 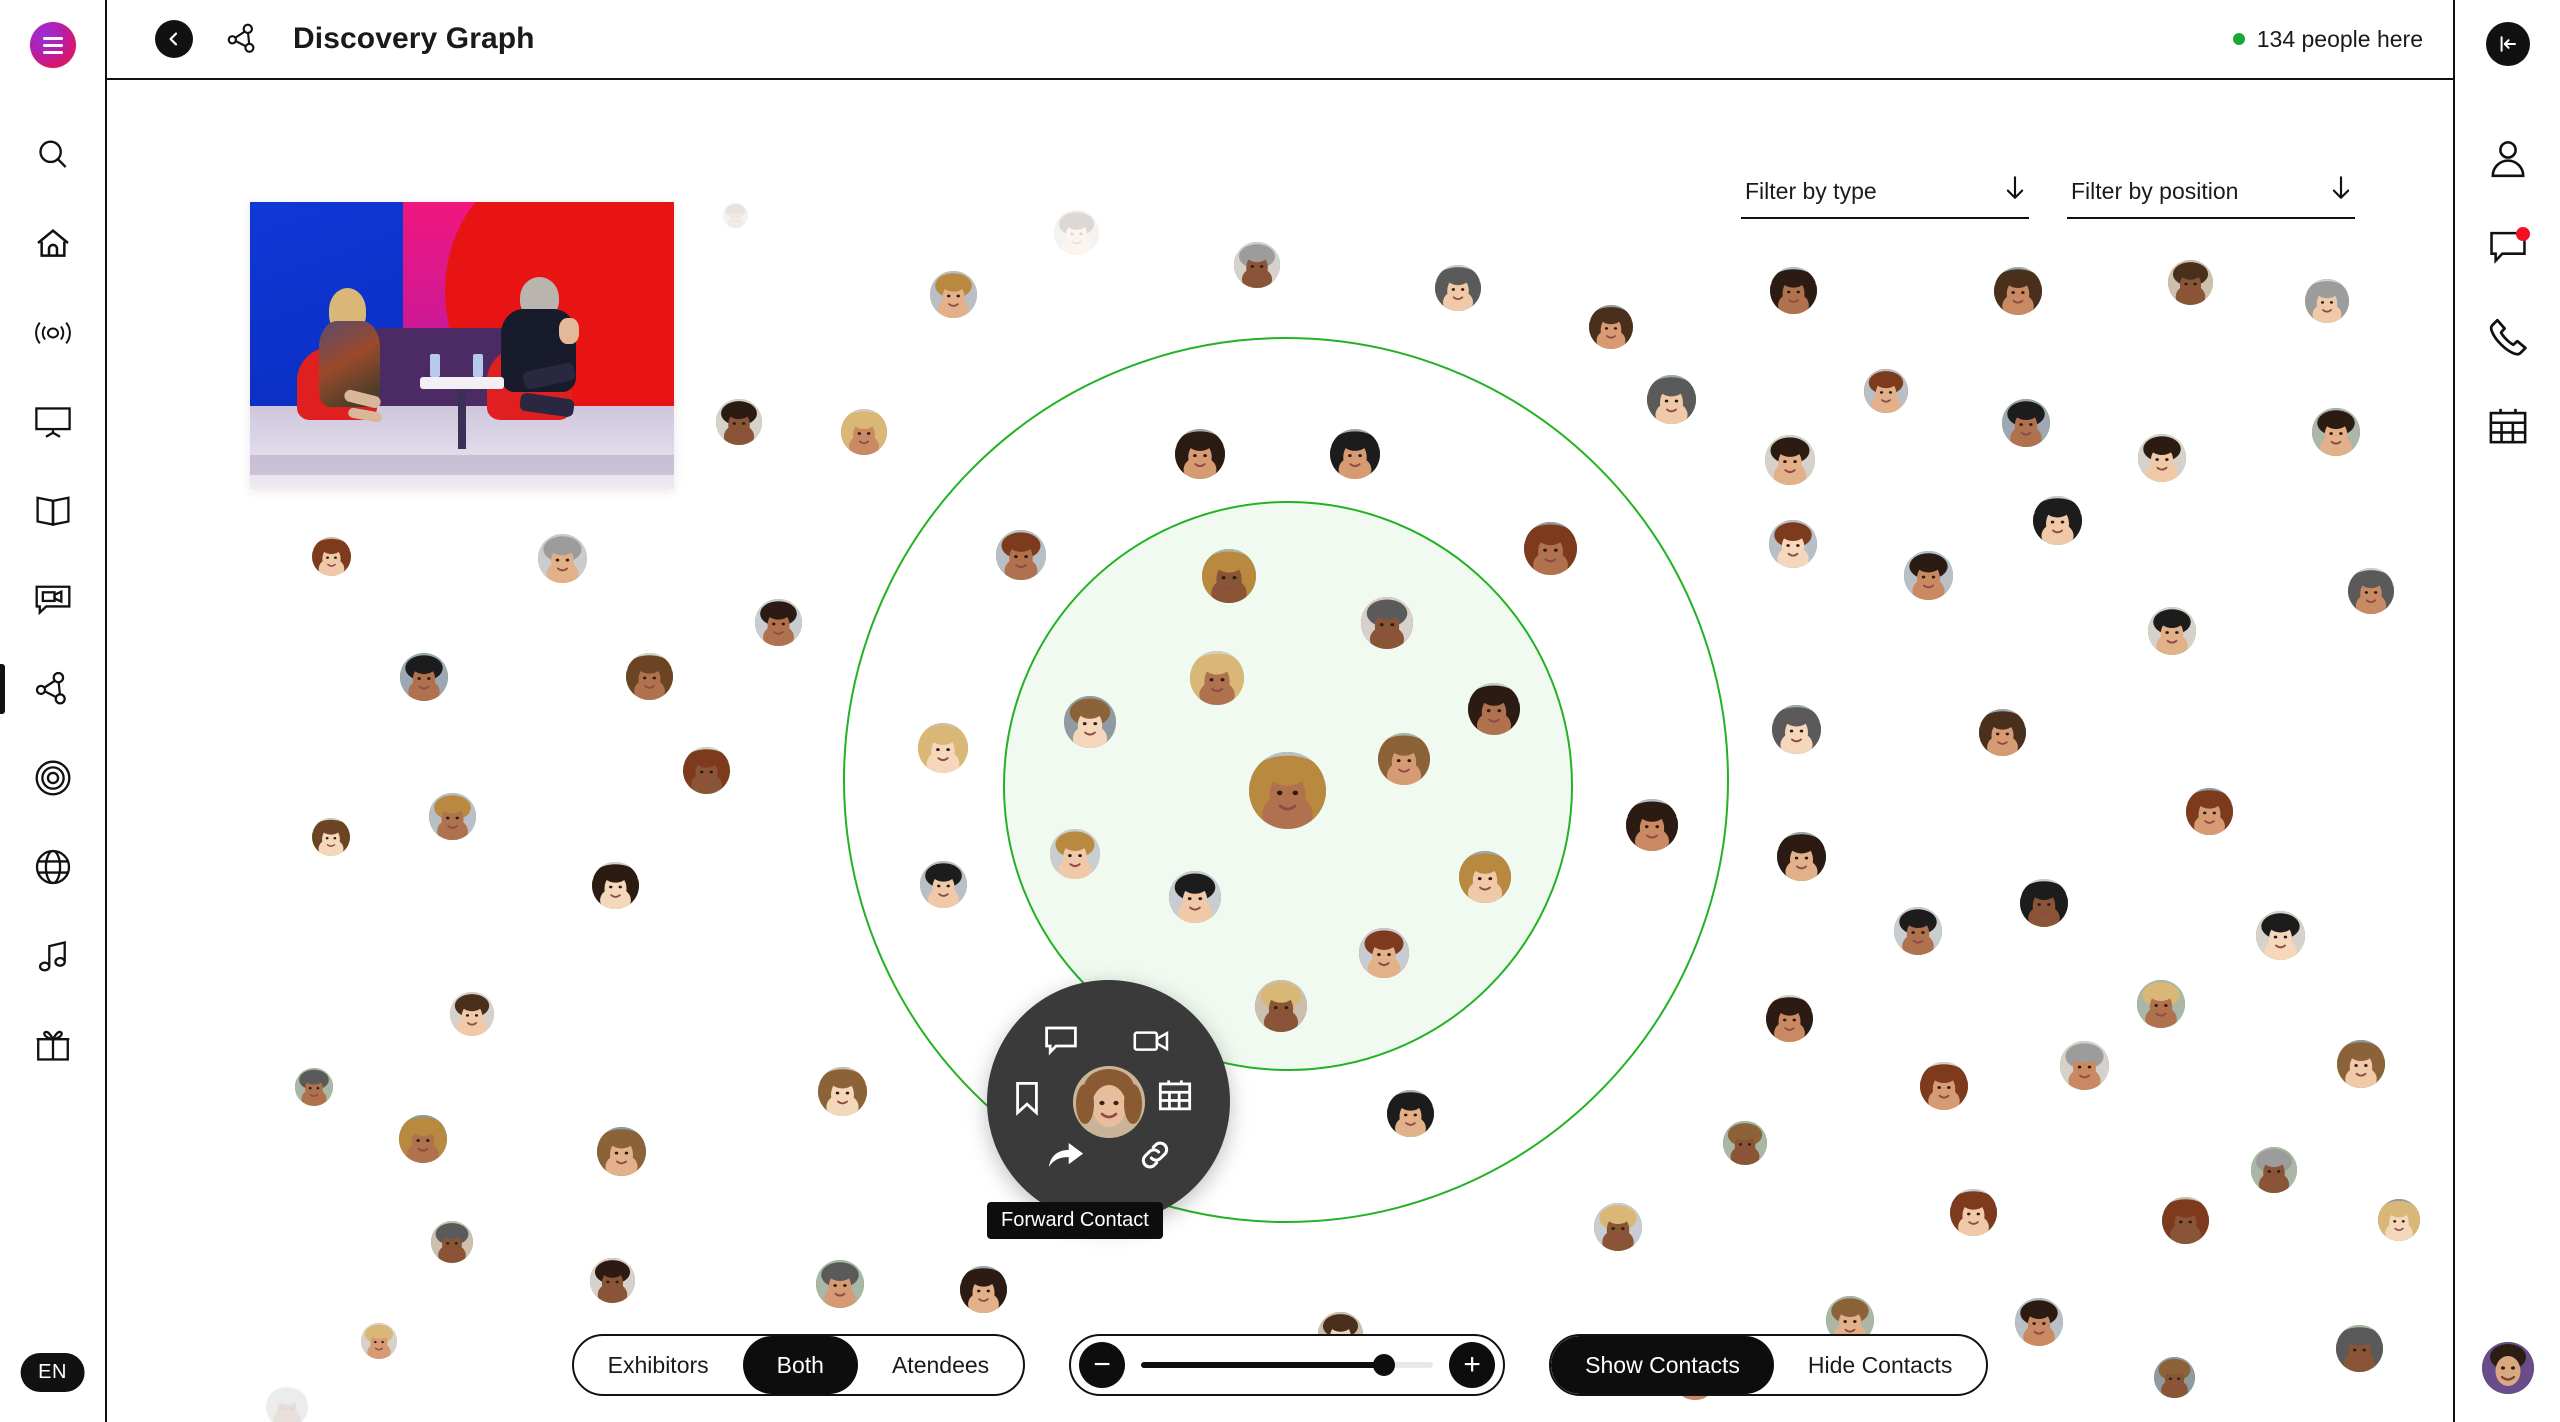 What do you see at coordinates (2507, 1368) in the screenshot?
I see `my-avatar` at bounding box center [2507, 1368].